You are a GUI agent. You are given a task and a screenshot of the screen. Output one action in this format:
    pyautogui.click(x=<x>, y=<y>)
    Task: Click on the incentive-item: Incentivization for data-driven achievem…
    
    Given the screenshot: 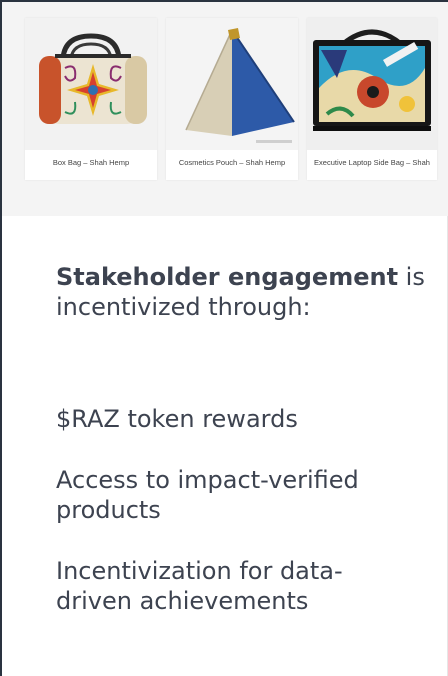 What is the action you would take?
    pyautogui.click(x=199, y=586)
    